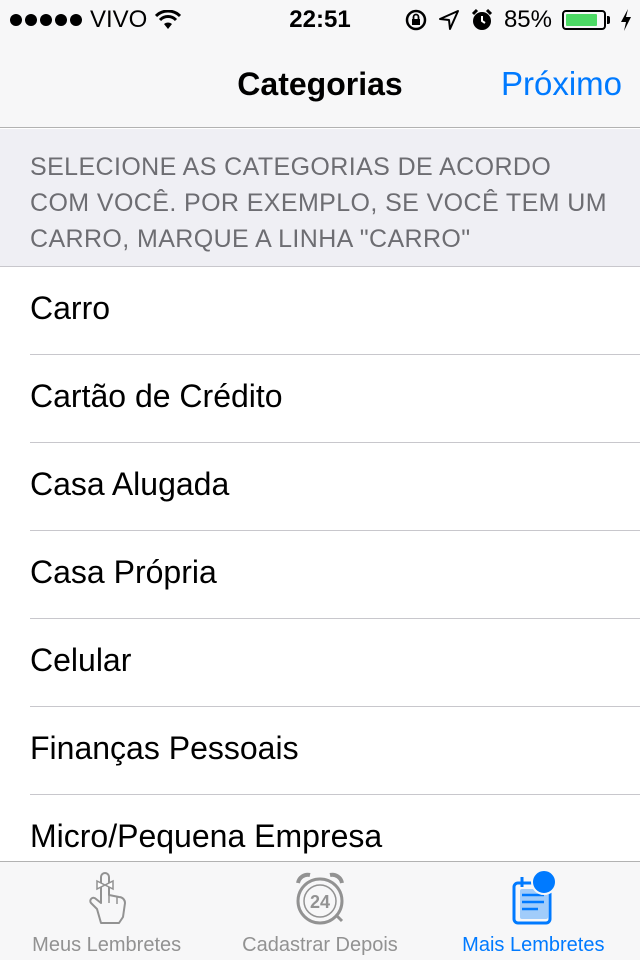  Describe the element at coordinates (320, 945) in the screenshot. I see `tab-label: Cadastrar Depois` at that location.